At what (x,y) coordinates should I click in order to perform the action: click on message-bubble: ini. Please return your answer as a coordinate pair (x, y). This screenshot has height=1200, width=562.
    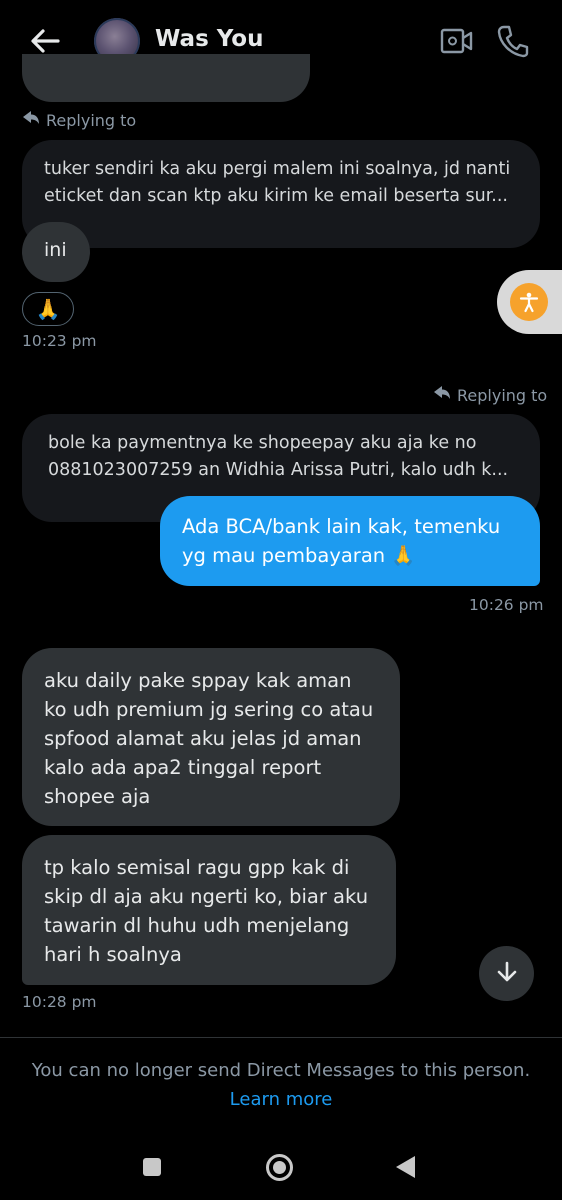
    Looking at the image, I should click on (56, 252).